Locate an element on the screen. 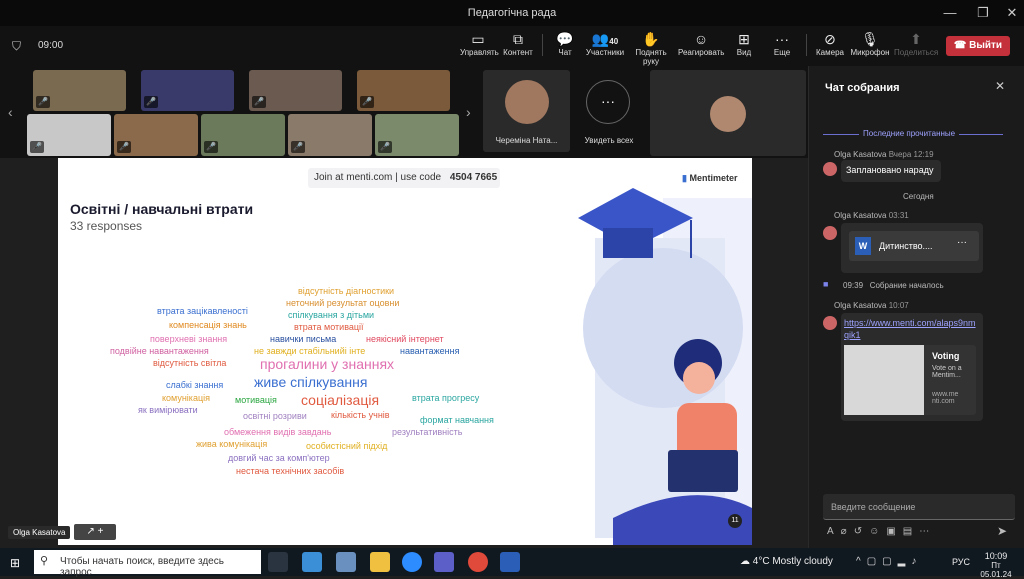  send-icon: ➤ is located at coordinates (1002, 531).